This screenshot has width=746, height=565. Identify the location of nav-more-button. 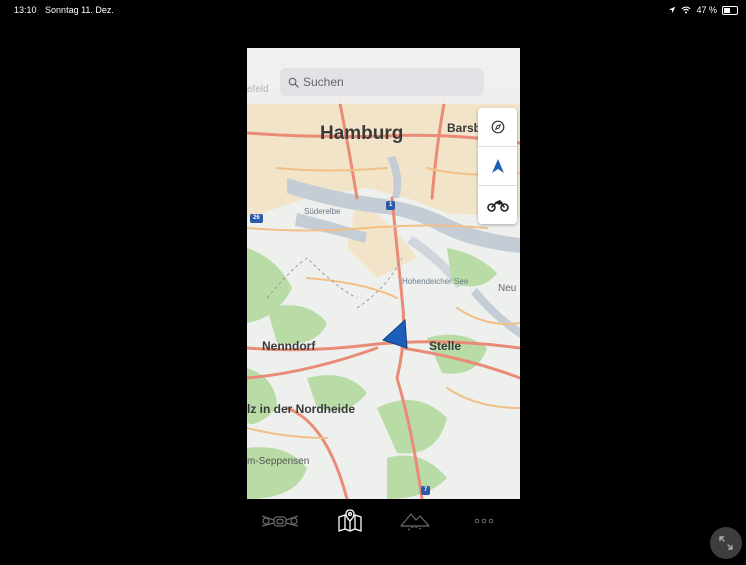
(484, 521).